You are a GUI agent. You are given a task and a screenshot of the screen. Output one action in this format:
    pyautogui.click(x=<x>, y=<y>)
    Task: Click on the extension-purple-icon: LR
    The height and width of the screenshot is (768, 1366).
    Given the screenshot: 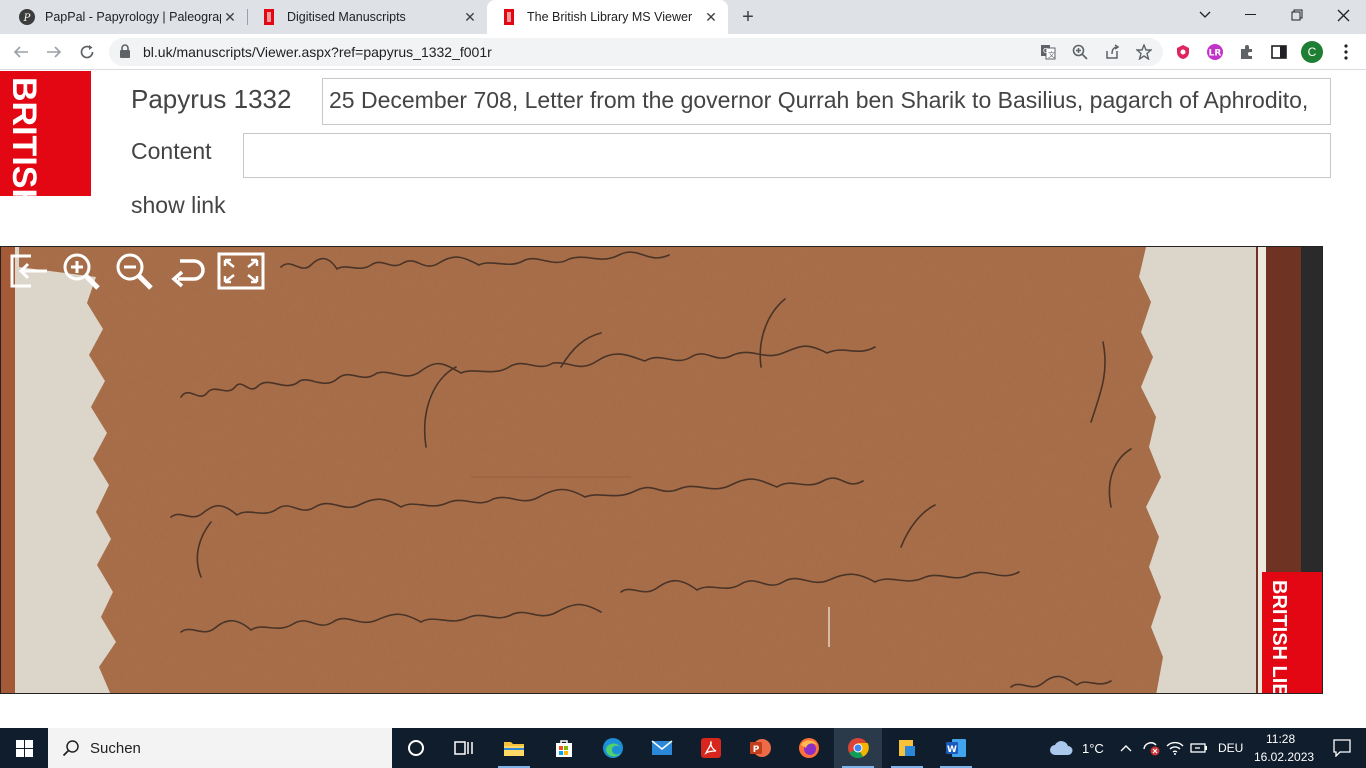 What is the action you would take?
    pyautogui.click(x=1215, y=52)
    